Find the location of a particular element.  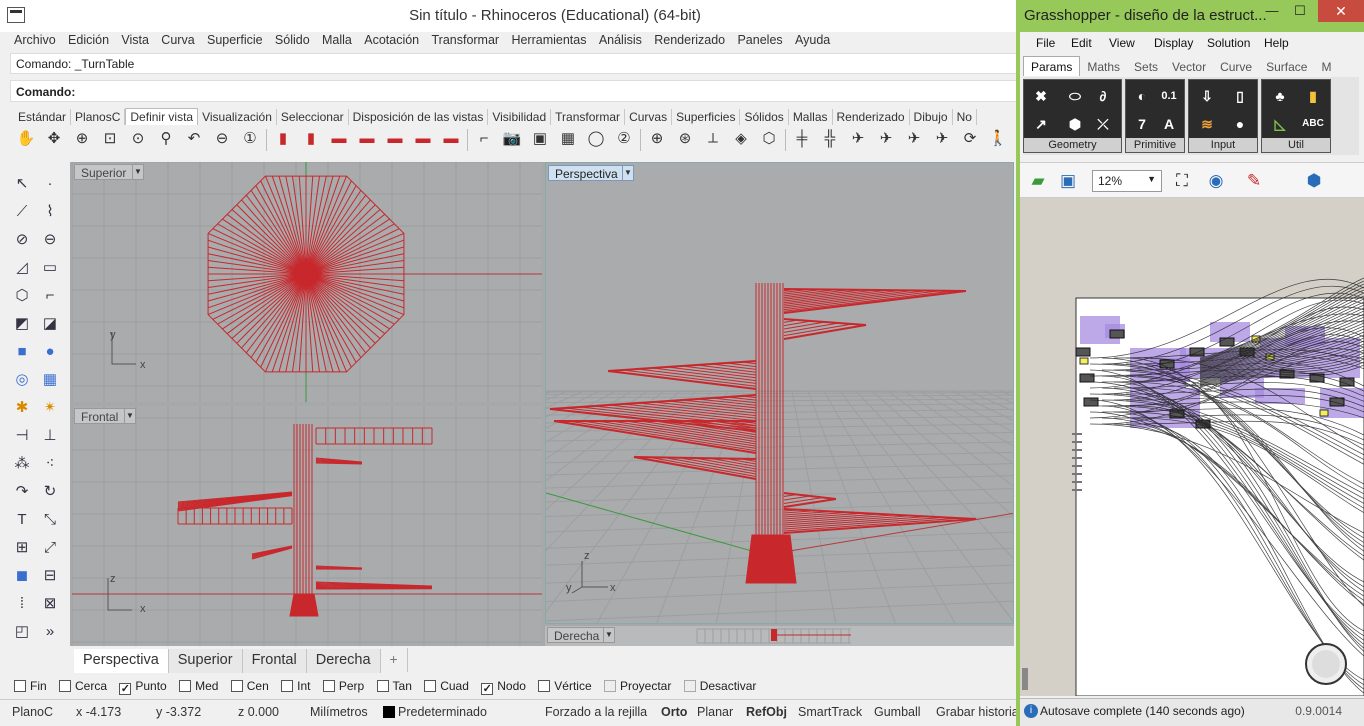

vp-tab-superior: Superior is located at coordinates (205, 661).